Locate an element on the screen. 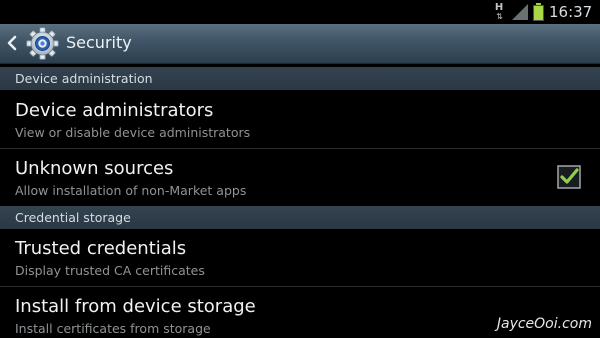 The width and height of the screenshot is (600, 338). section-header-label: Credential storage is located at coordinates (73, 217).